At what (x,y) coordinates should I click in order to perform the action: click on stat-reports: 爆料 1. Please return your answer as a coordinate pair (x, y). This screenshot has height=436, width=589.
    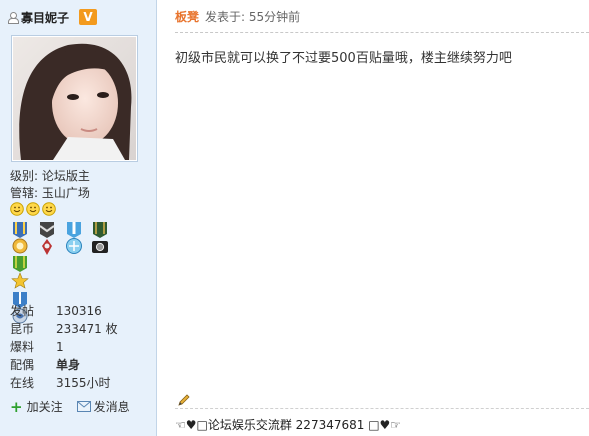
    Looking at the image, I should click on (37, 347).